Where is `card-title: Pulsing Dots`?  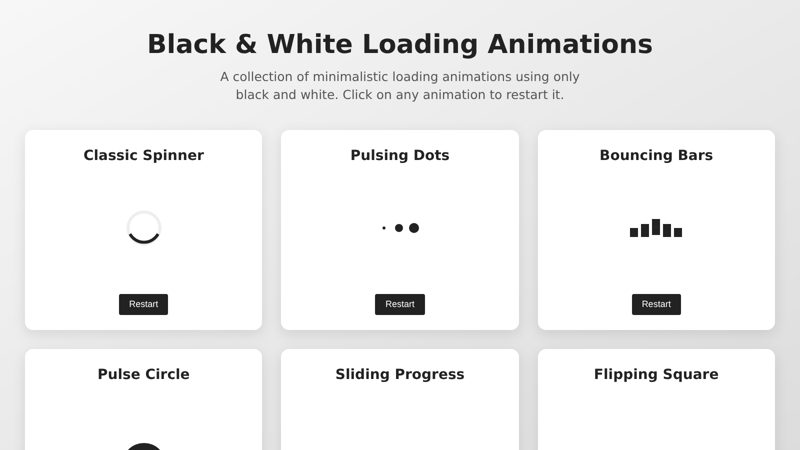 card-title: Pulsing Dots is located at coordinates (400, 156).